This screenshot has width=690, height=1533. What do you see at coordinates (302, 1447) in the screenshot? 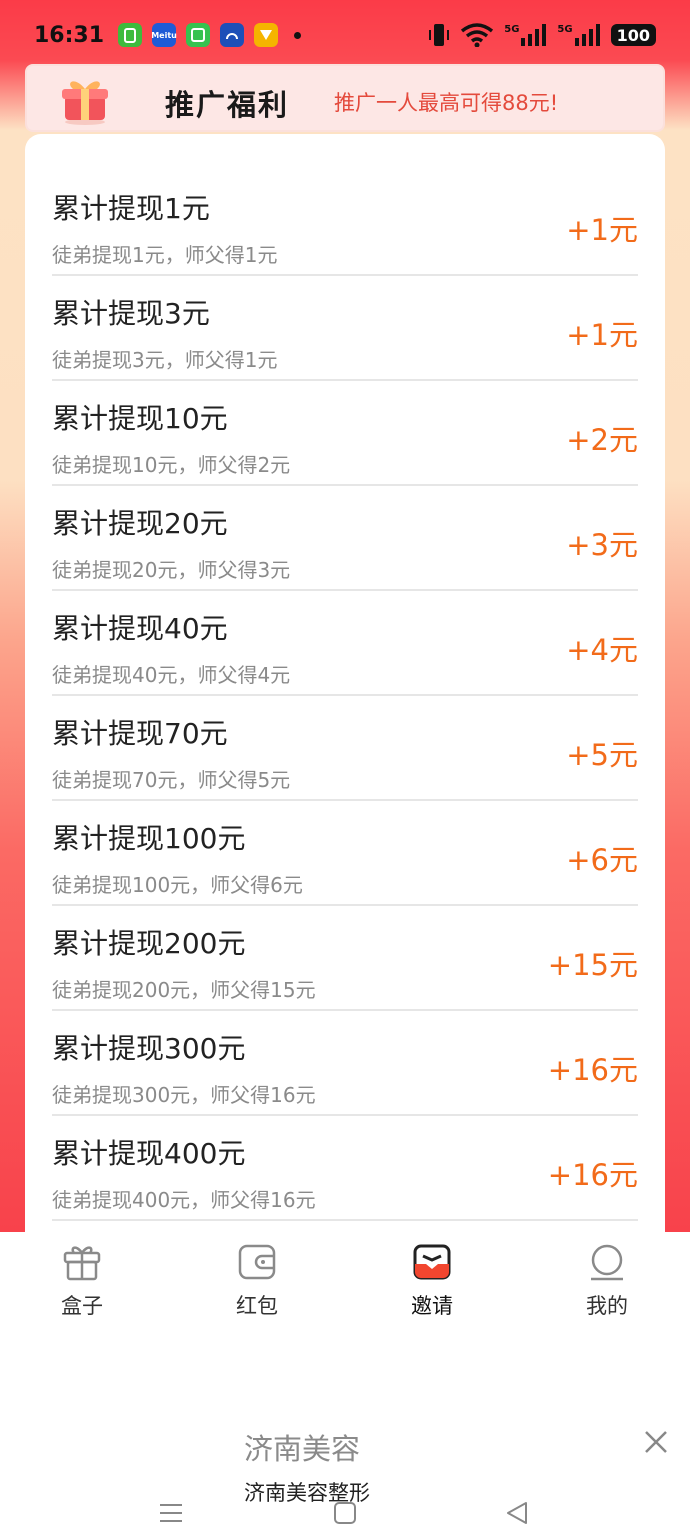
I see `ad-title: 济南美容` at bounding box center [302, 1447].